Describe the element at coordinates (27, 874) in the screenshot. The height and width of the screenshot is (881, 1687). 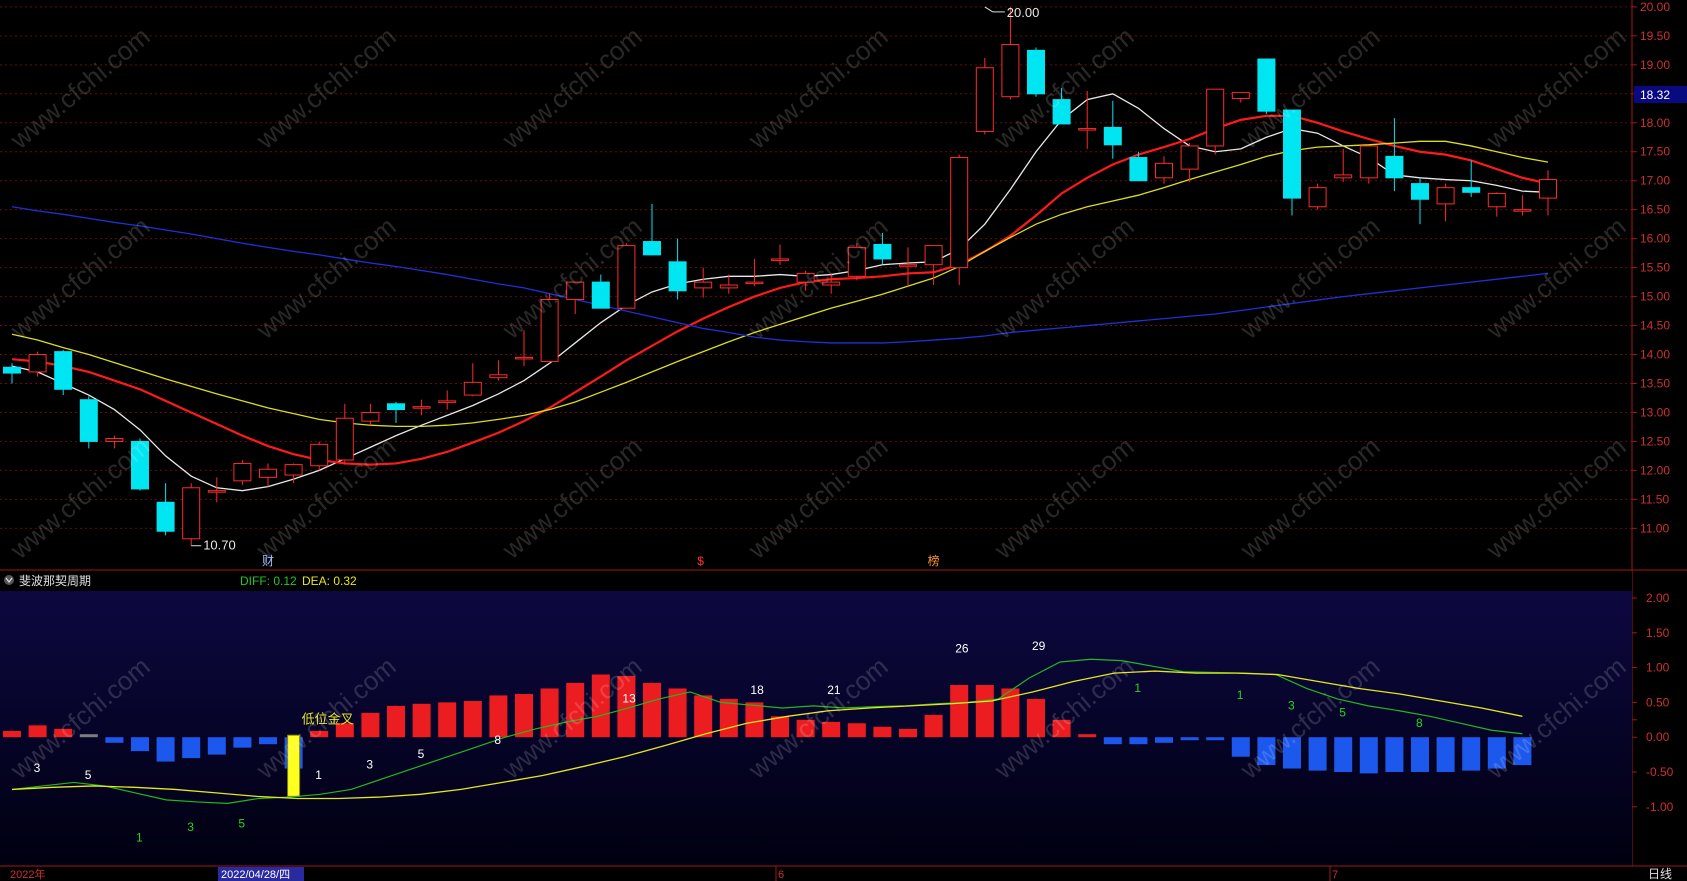
I see `year-label: 2022年` at that location.